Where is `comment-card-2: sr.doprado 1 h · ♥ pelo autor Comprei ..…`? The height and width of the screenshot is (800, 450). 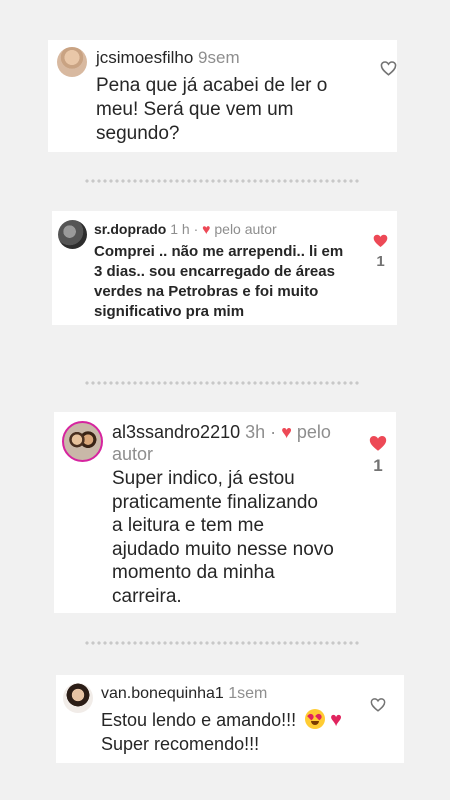
comment-card-2: sr.doprado 1 h · ♥ pelo autor Comprei ..… is located at coordinates (224, 268).